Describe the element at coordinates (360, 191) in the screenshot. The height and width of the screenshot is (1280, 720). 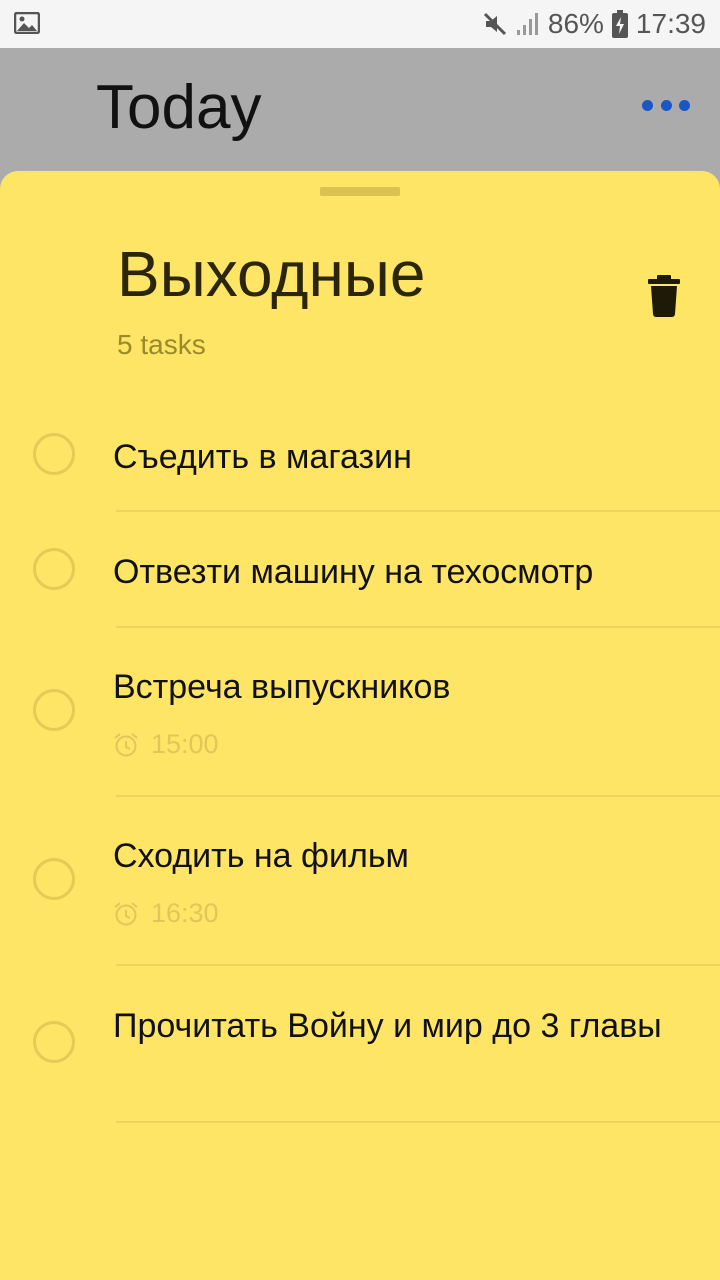
I see `drag-handle` at that location.